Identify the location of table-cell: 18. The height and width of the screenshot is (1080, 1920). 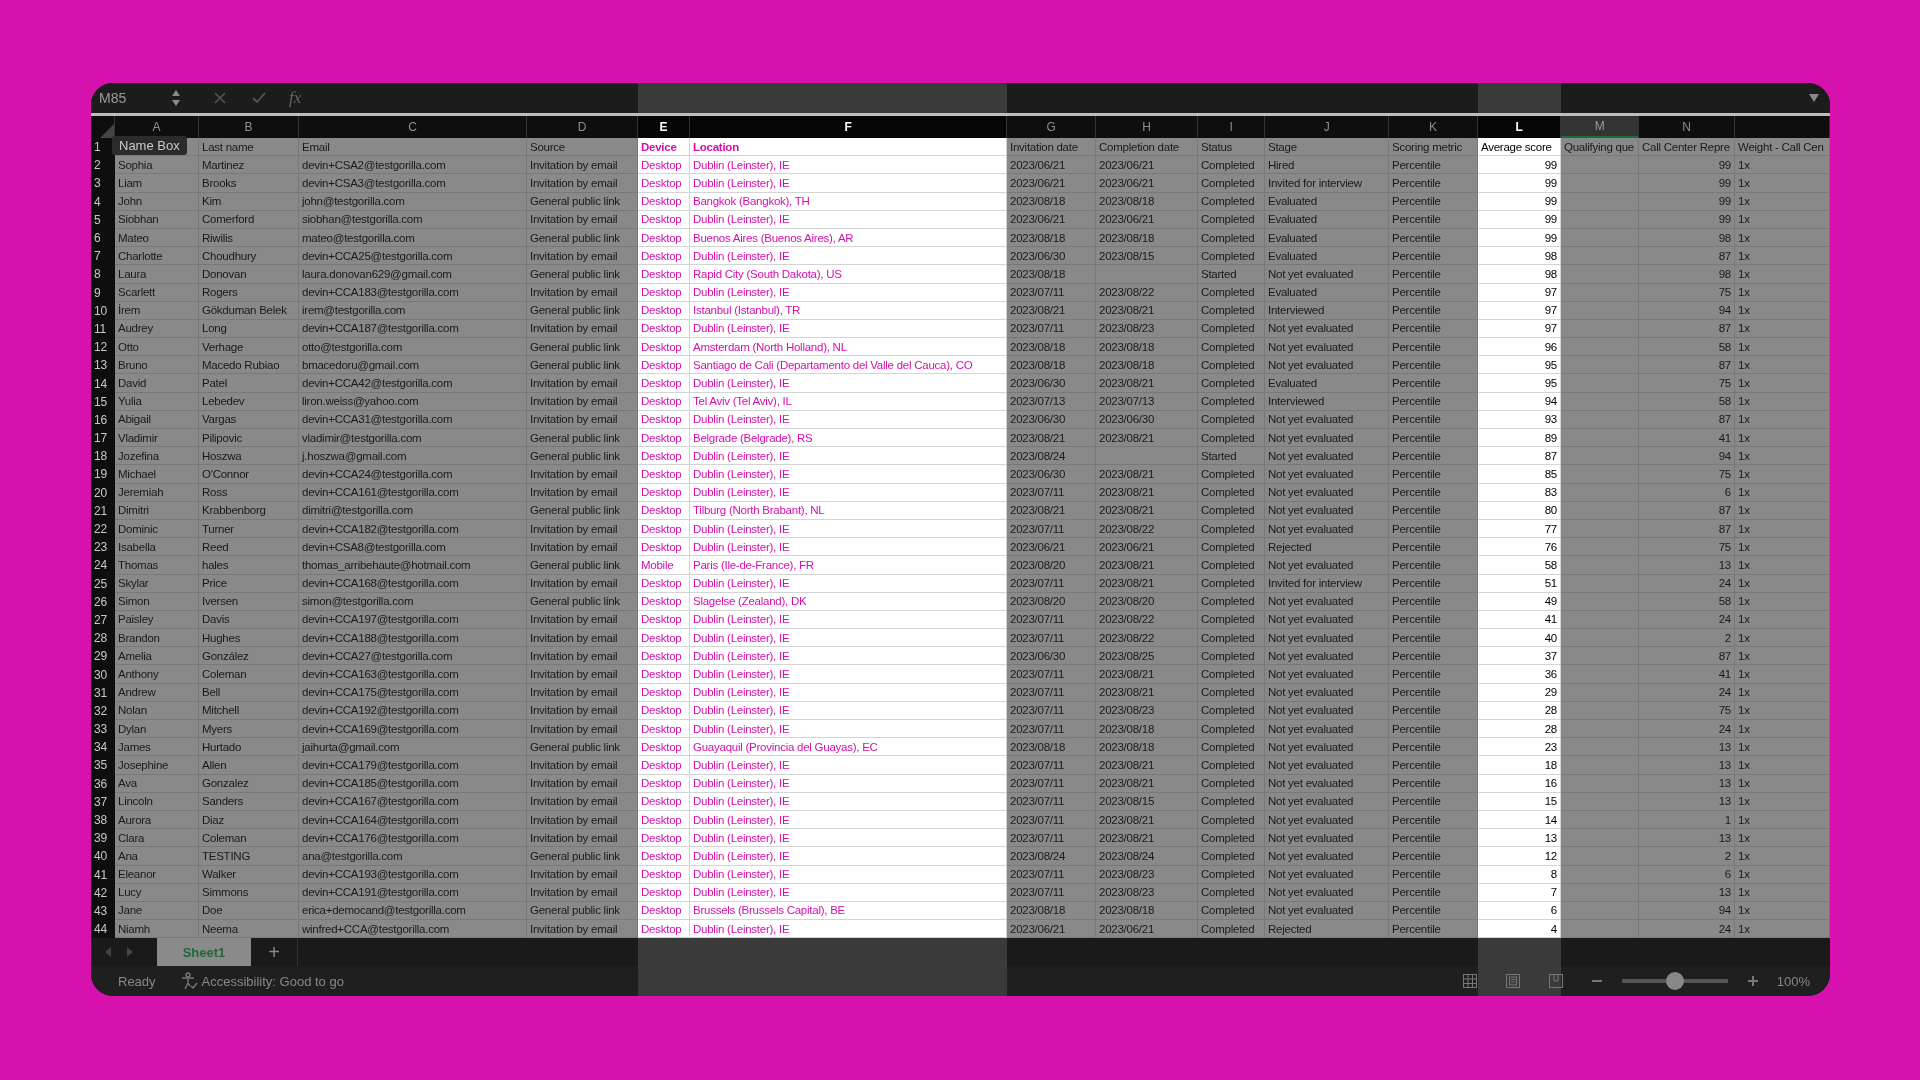
(1519, 765).